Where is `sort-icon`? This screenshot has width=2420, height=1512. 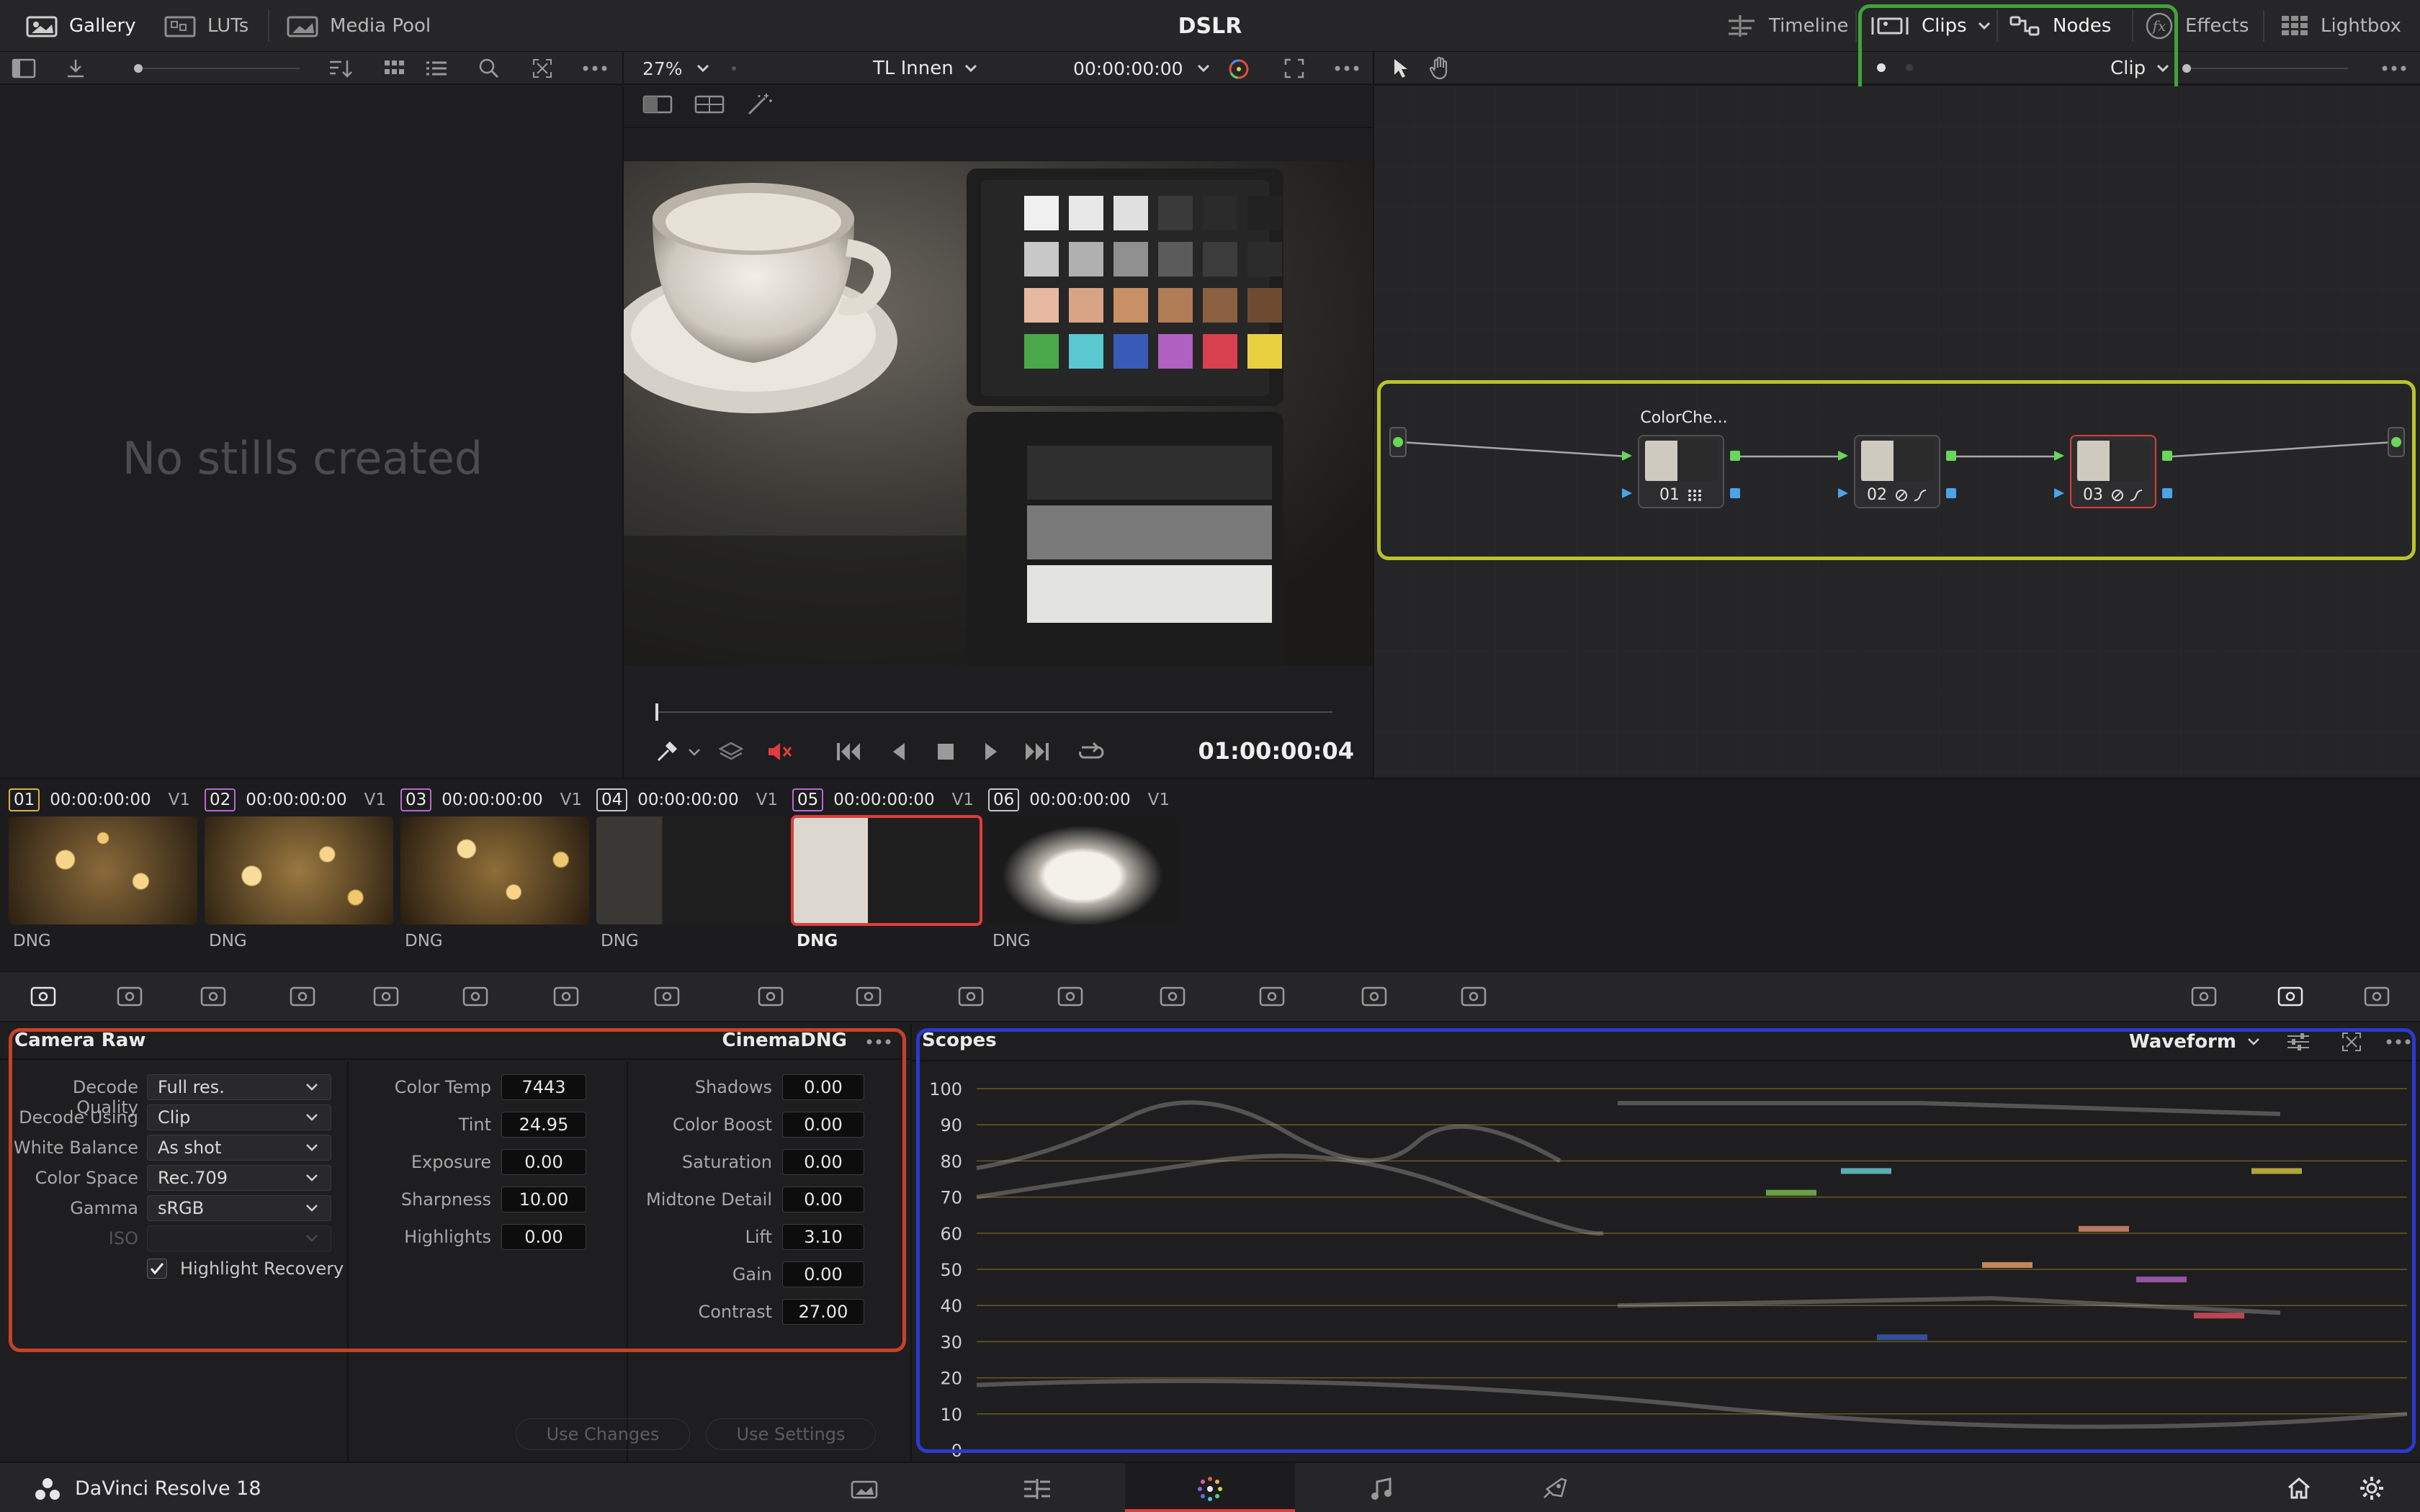 sort-icon is located at coordinates (340, 68).